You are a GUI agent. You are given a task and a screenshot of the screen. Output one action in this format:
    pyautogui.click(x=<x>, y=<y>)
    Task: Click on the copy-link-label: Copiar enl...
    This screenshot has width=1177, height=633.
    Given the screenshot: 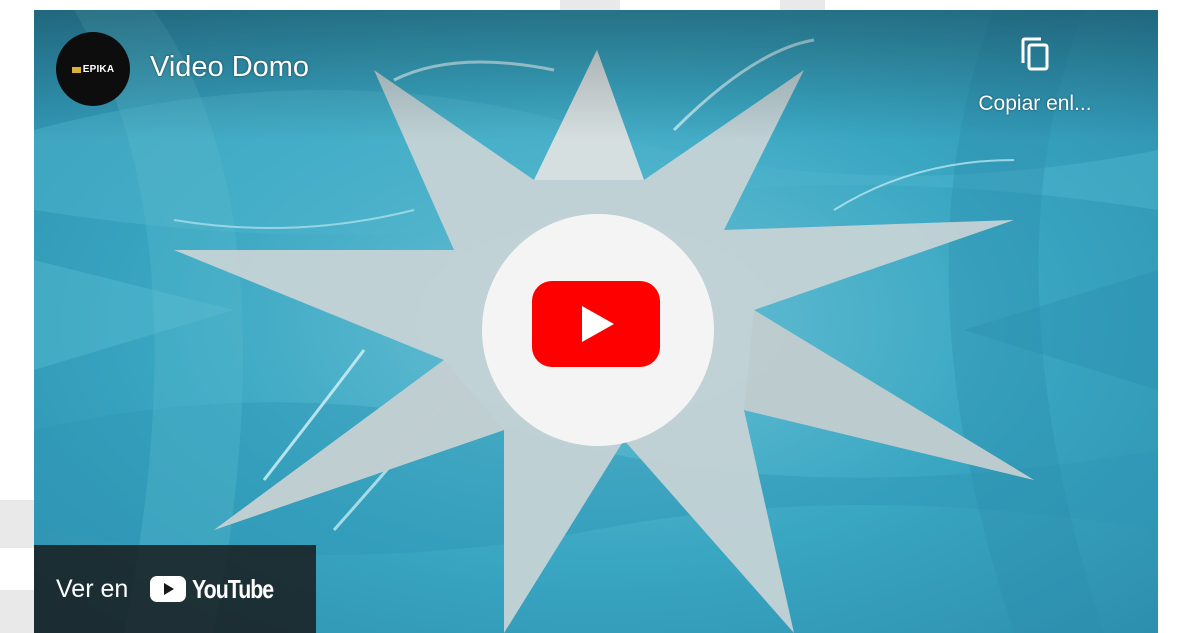 What is the action you would take?
    pyautogui.click(x=1035, y=103)
    